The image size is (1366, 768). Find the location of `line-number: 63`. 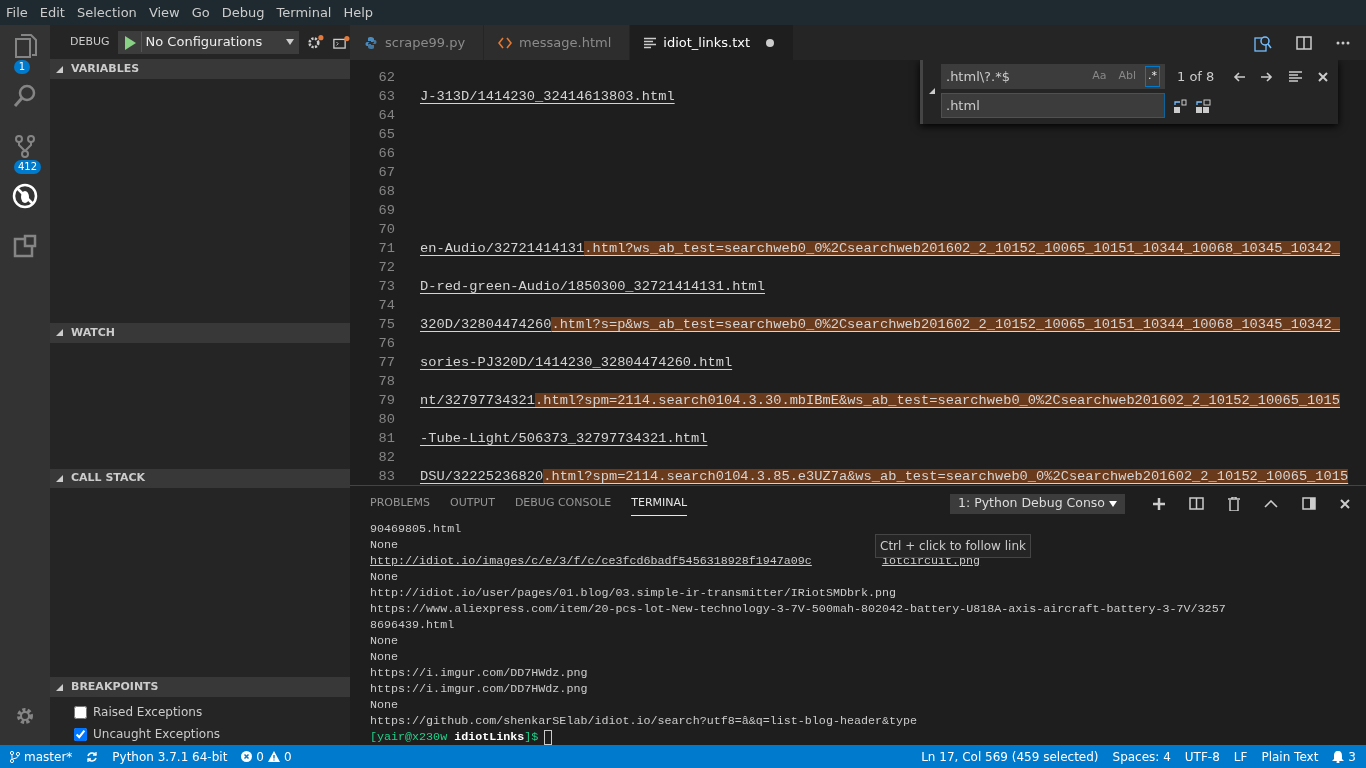

line-number: 63 is located at coordinates (386, 97).